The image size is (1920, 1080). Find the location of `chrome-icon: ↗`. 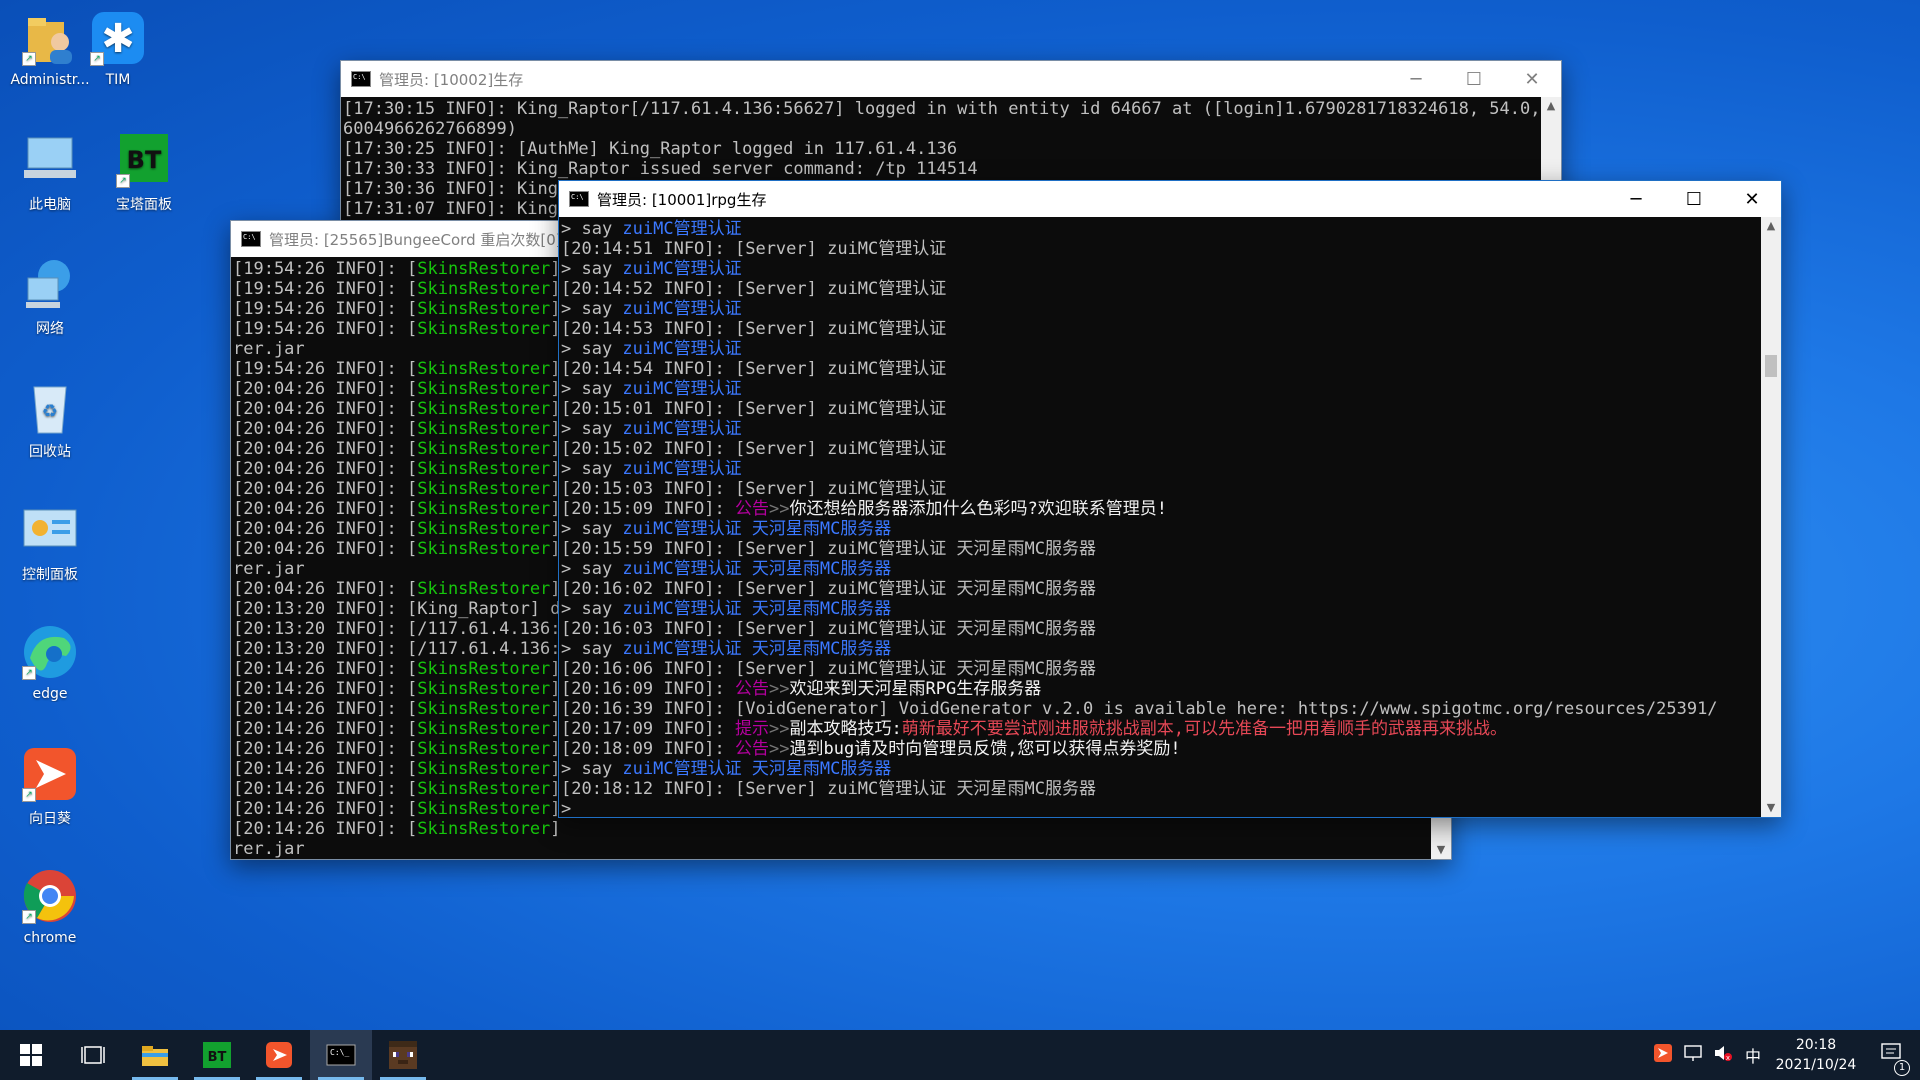

chrome-icon: ↗ is located at coordinates (50, 896).